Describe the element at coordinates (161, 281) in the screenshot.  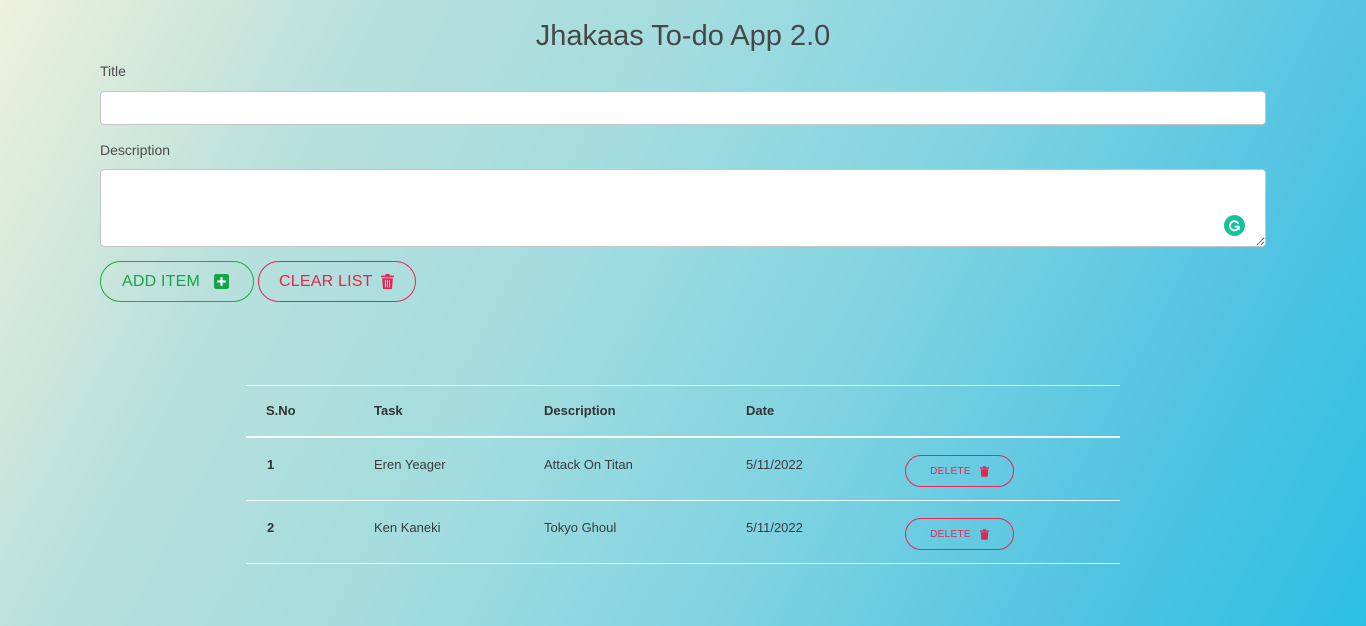
I see `add-item-label: ADD ITEM` at that location.